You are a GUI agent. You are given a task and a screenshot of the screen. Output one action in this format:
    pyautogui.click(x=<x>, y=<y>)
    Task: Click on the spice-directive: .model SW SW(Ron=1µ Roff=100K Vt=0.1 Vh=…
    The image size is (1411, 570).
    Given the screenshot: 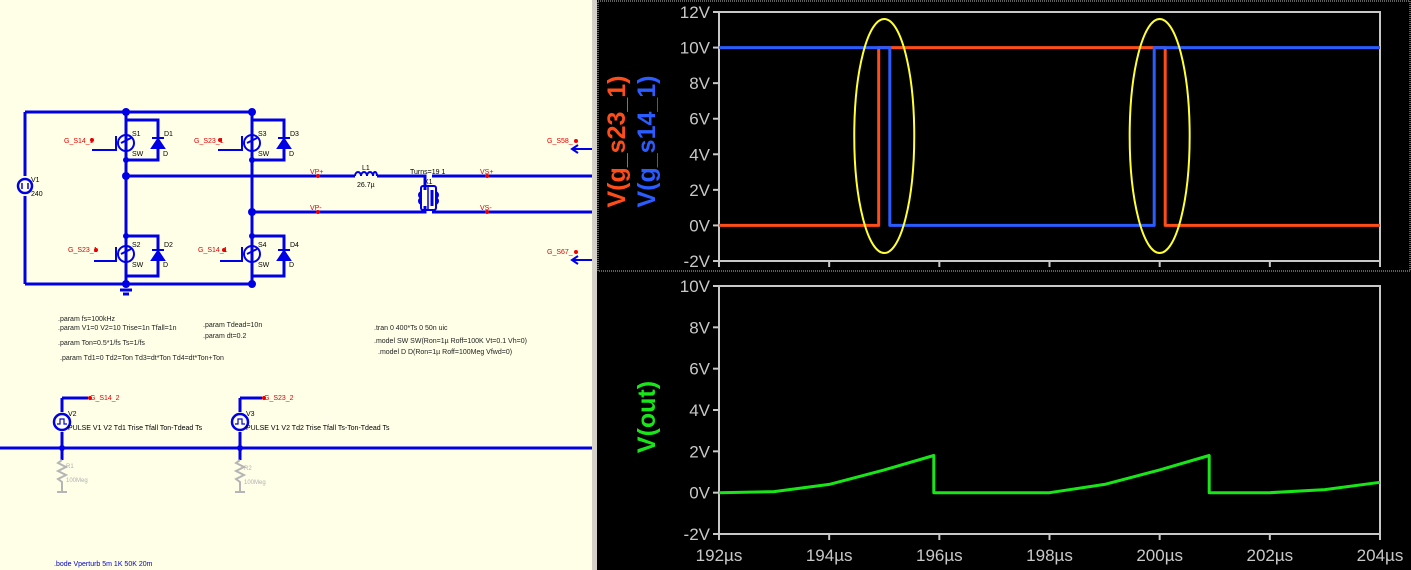 What is the action you would take?
    pyautogui.click(x=450, y=341)
    